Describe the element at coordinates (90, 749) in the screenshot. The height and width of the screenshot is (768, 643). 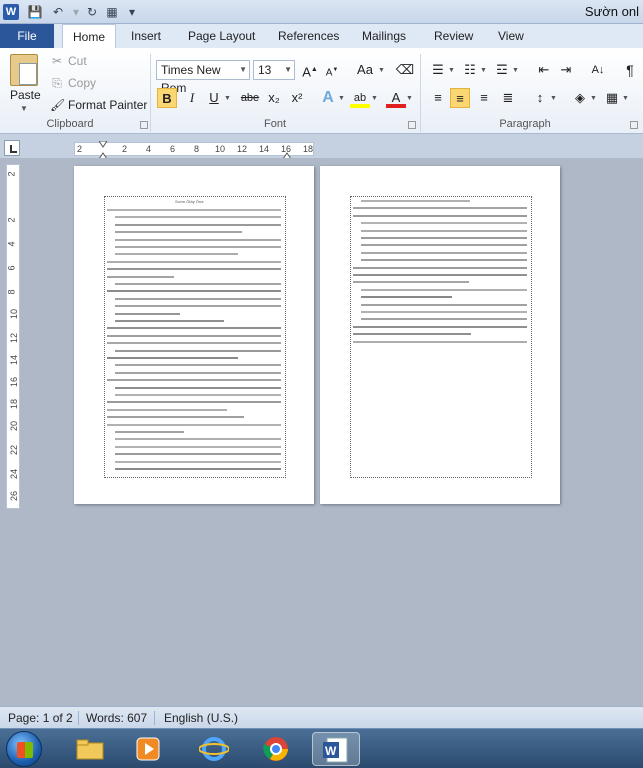
I see `explorer-icon` at that location.